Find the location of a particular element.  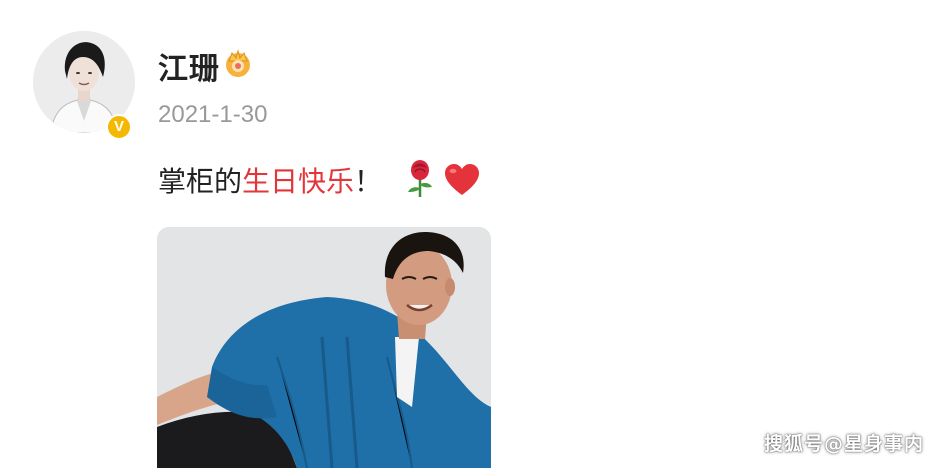

post-text-highlight: 生日快乐 is located at coordinates (298, 181).